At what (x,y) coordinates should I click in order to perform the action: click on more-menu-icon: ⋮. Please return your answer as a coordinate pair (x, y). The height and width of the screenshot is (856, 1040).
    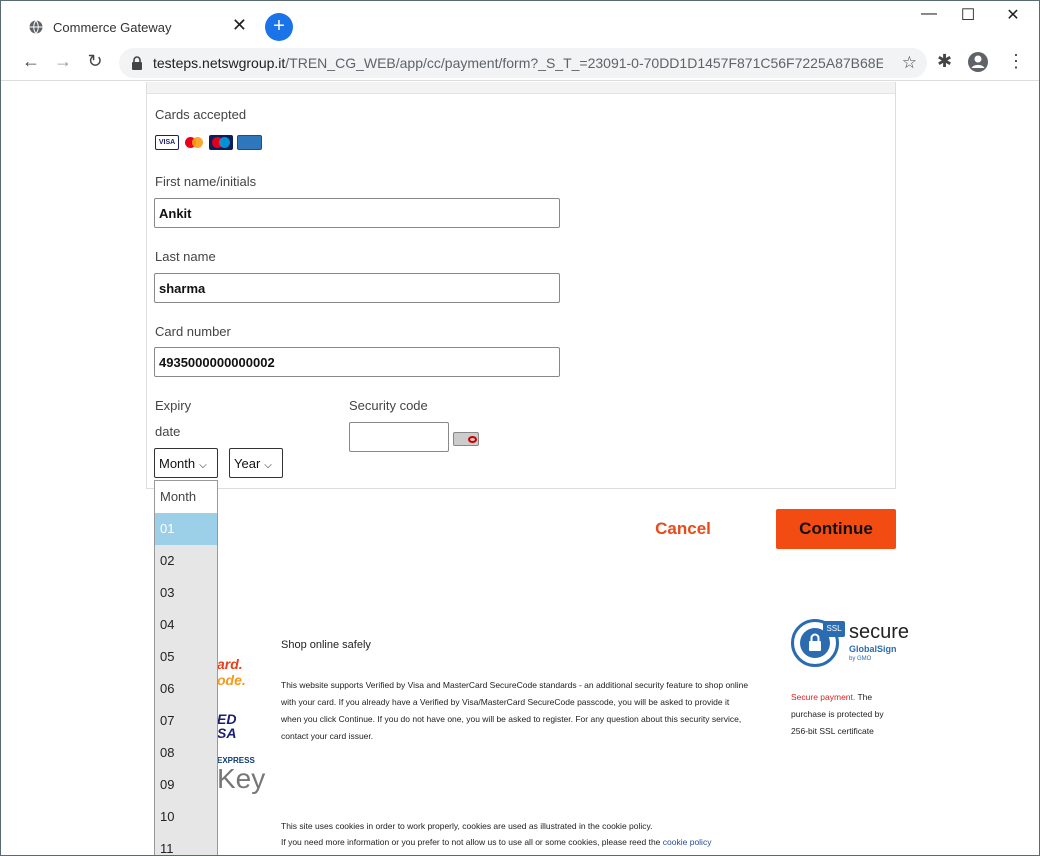
    Looking at the image, I should click on (1016, 61).